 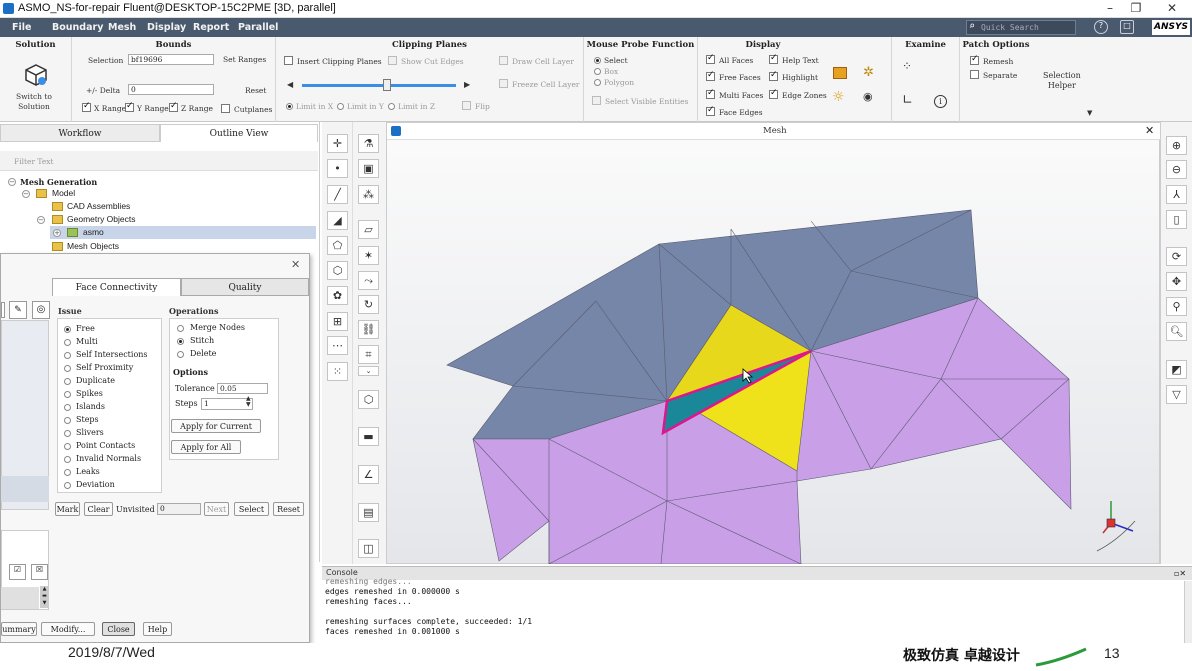 What do you see at coordinates (840, 73) in the screenshot?
I see `display-faces-icon` at bounding box center [840, 73].